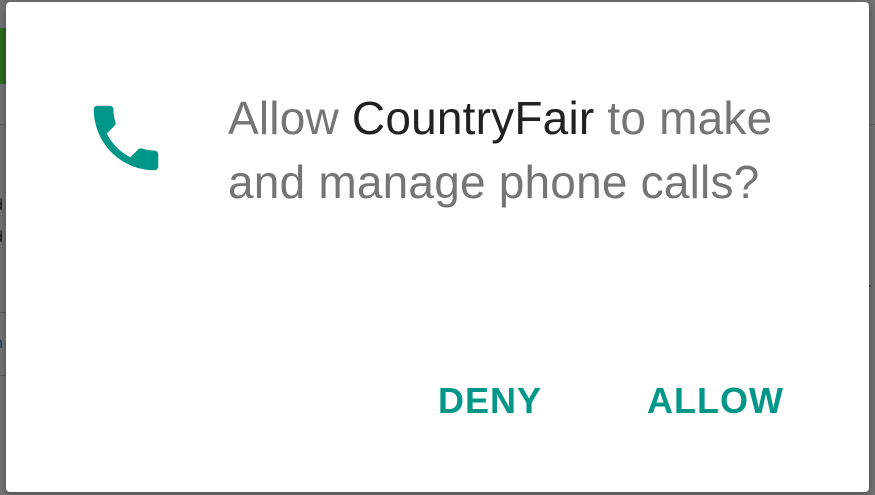 This screenshot has width=875, height=495. I want to click on message-prefix: Allow, so click(290, 118).